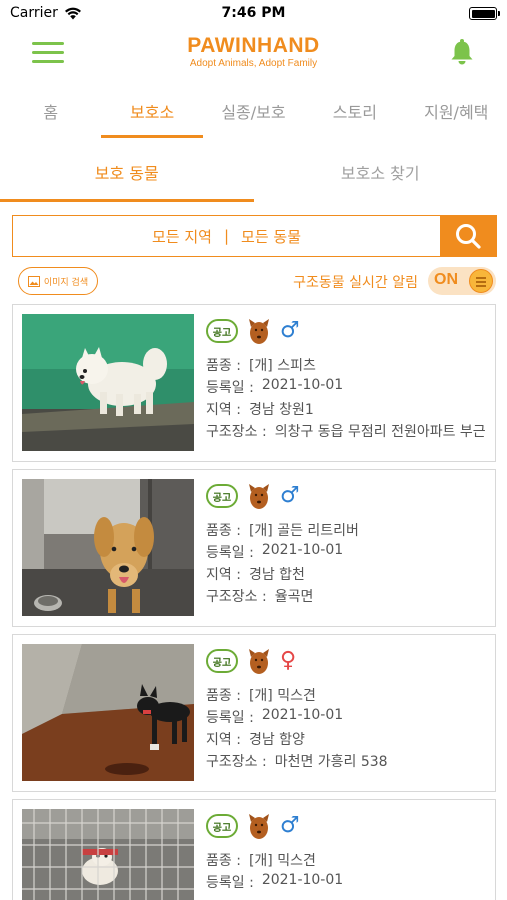 Image resolution: width=507 pixels, height=900 pixels. I want to click on golden-retriever-photo, so click(108, 547).